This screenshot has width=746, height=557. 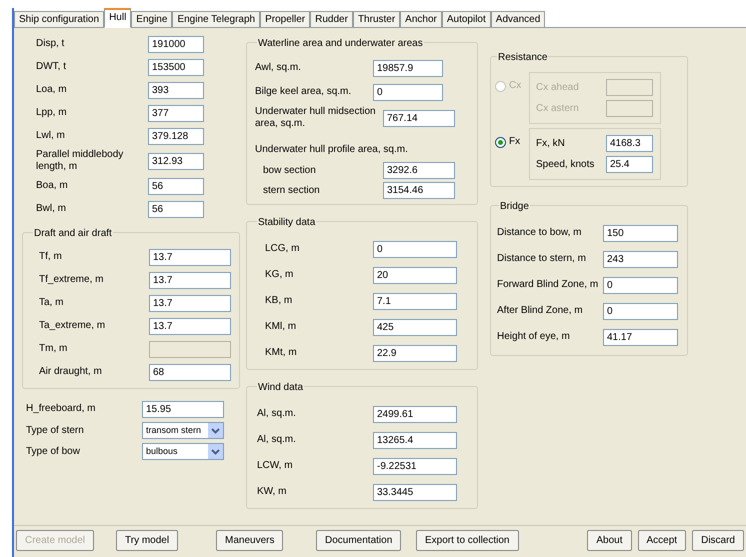 What do you see at coordinates (289, 170) in the screenshot?
I see `field-label: bow section` at bounding box center [289, 170].